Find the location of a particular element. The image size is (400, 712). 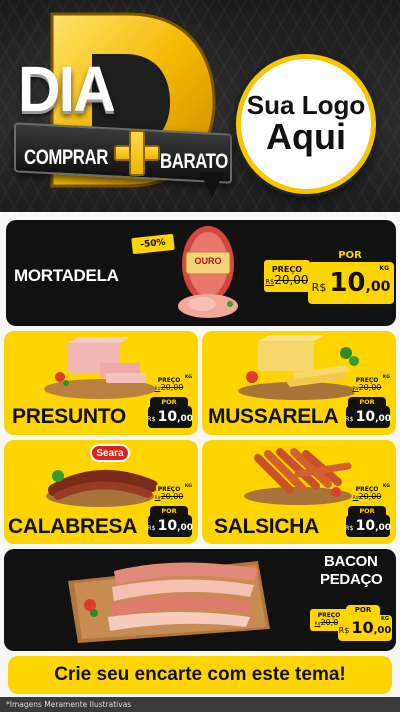

mortadela-brand-label: OURO is located at coordinates (208, 261).